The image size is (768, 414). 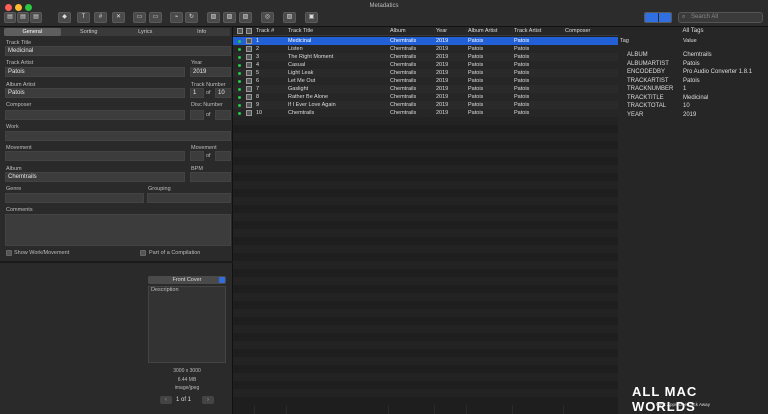 I want to click on globe-icon: ◎, so click(x=267, y=17).